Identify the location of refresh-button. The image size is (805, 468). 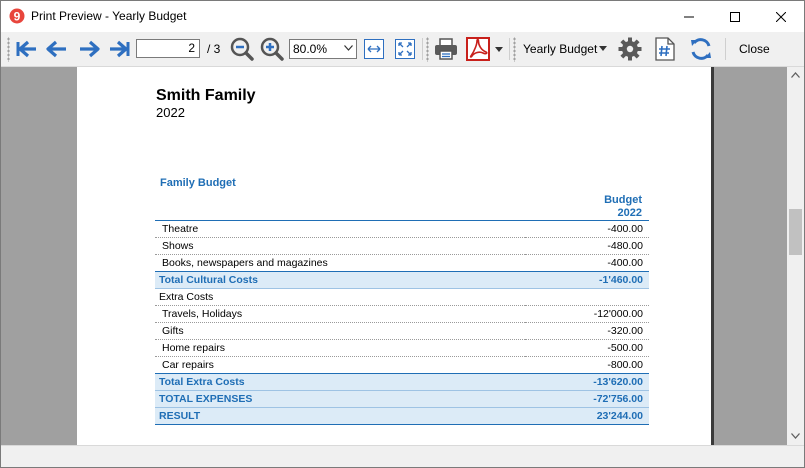
(701, 49).